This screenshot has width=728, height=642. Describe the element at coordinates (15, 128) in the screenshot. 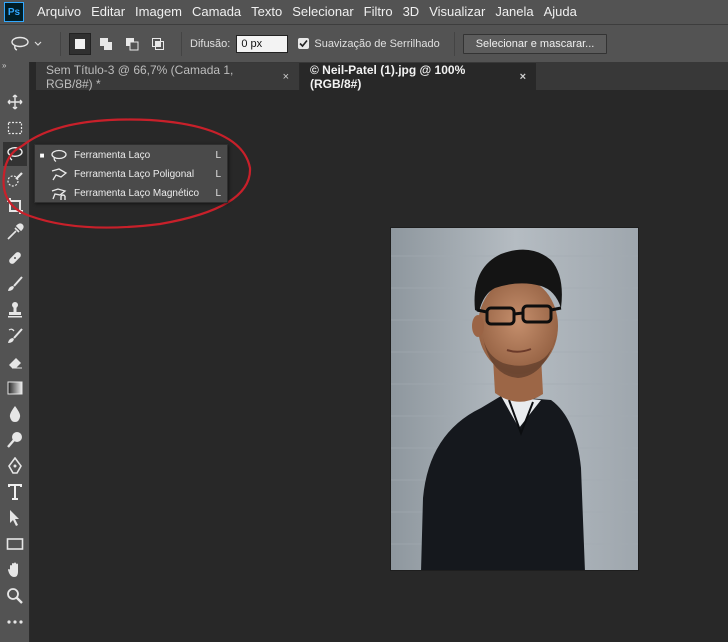

I see `marquee-tool-icon` at that location.